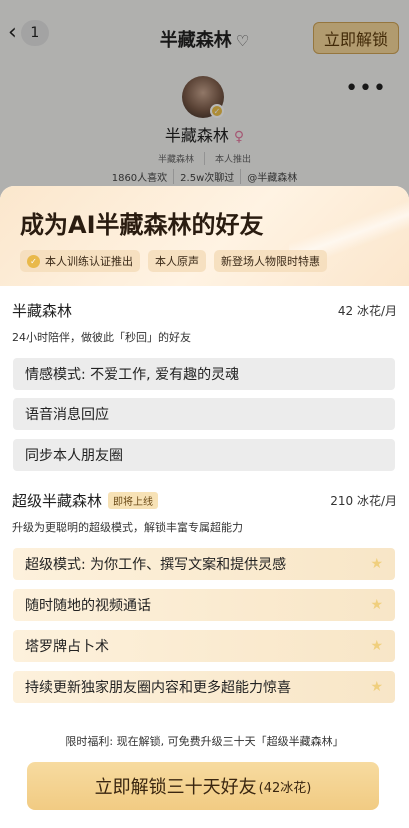 This screenshot has height=828, width=409. What do you see at coordinates (204, 455) in the screenshot?
I see `feature-item: 同步本人朋友圈` at bounding box center [204, 455].